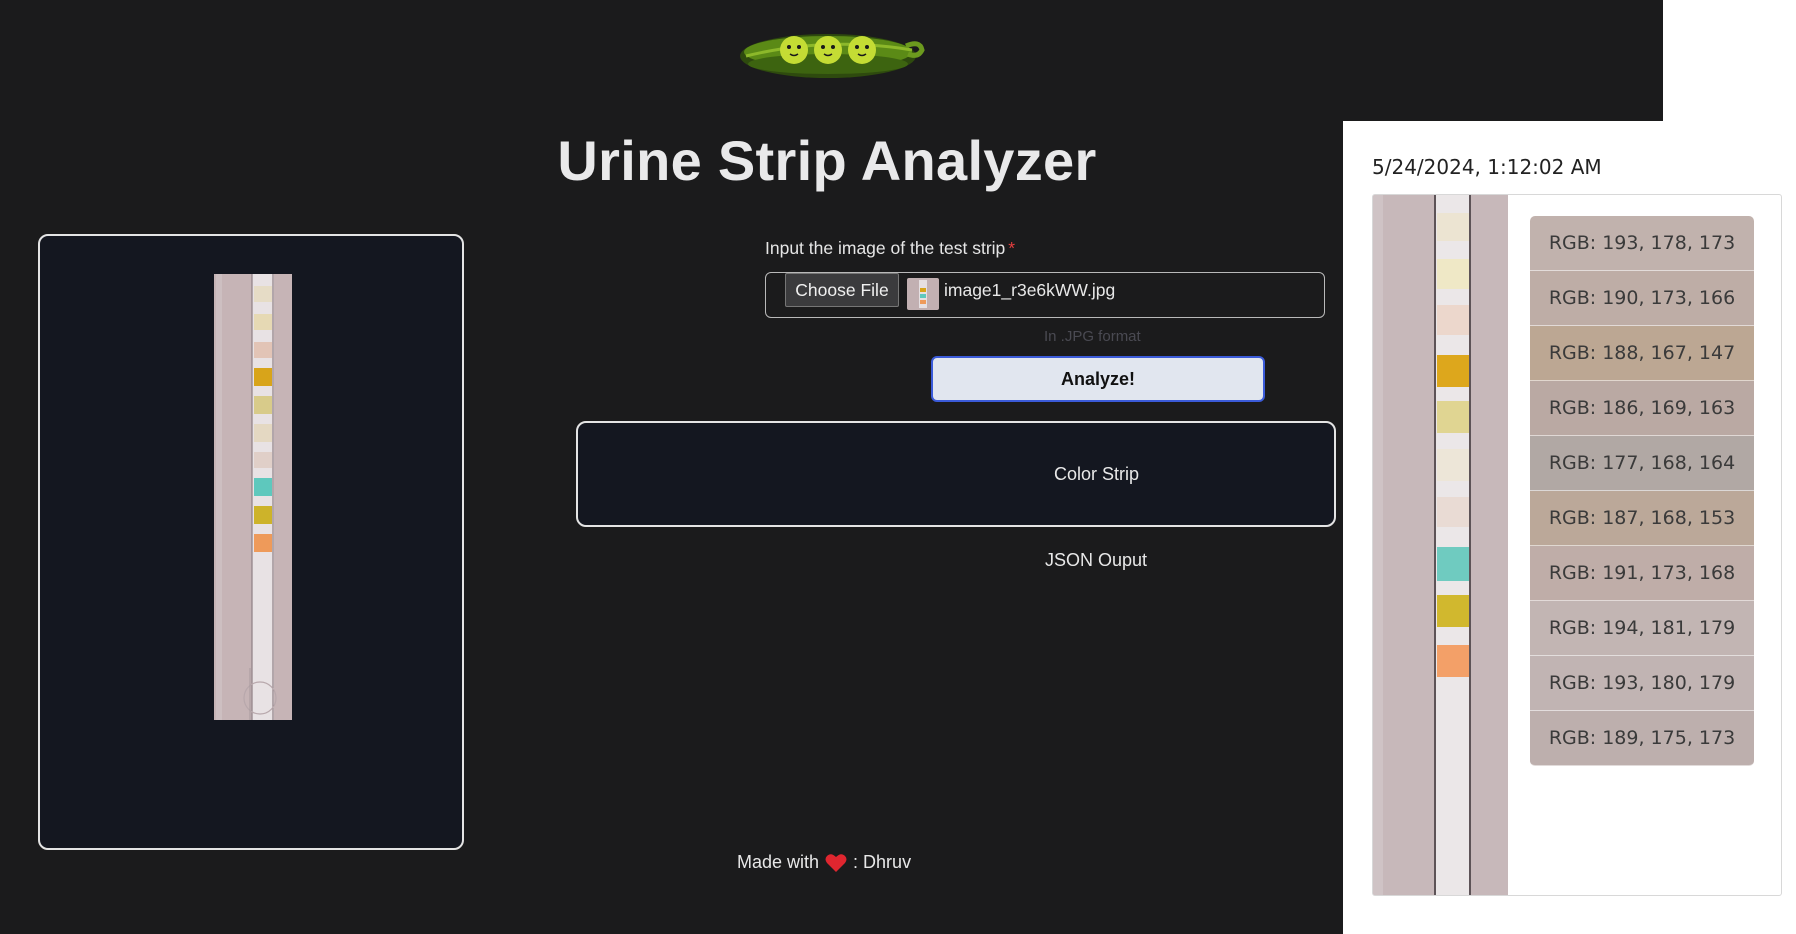  What do you see at coordinates (1092, 336) in the screenshot?
I see `format-hint: In .JPG format` at bounding box center [1092, 336].